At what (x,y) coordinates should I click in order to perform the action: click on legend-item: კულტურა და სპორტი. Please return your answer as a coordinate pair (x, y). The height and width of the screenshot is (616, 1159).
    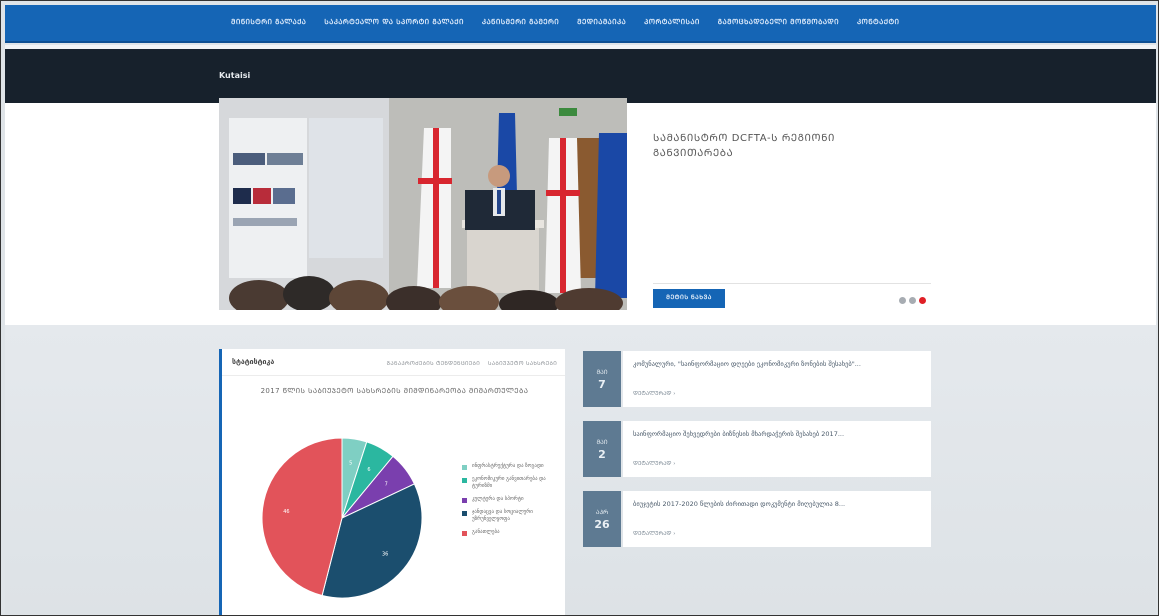
    Looking at the image, I should click on (512, 499).